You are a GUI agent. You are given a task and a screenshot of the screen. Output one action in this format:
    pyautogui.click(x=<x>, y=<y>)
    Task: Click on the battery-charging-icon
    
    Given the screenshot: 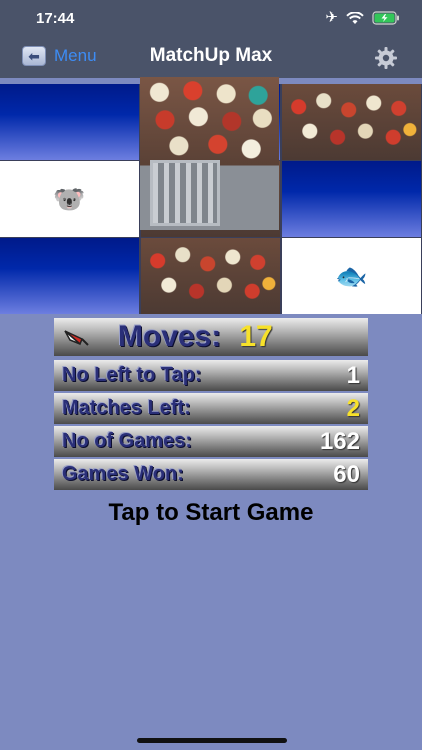 What is the action you would take?
    pyautogui.click(x=386, y=18)
    